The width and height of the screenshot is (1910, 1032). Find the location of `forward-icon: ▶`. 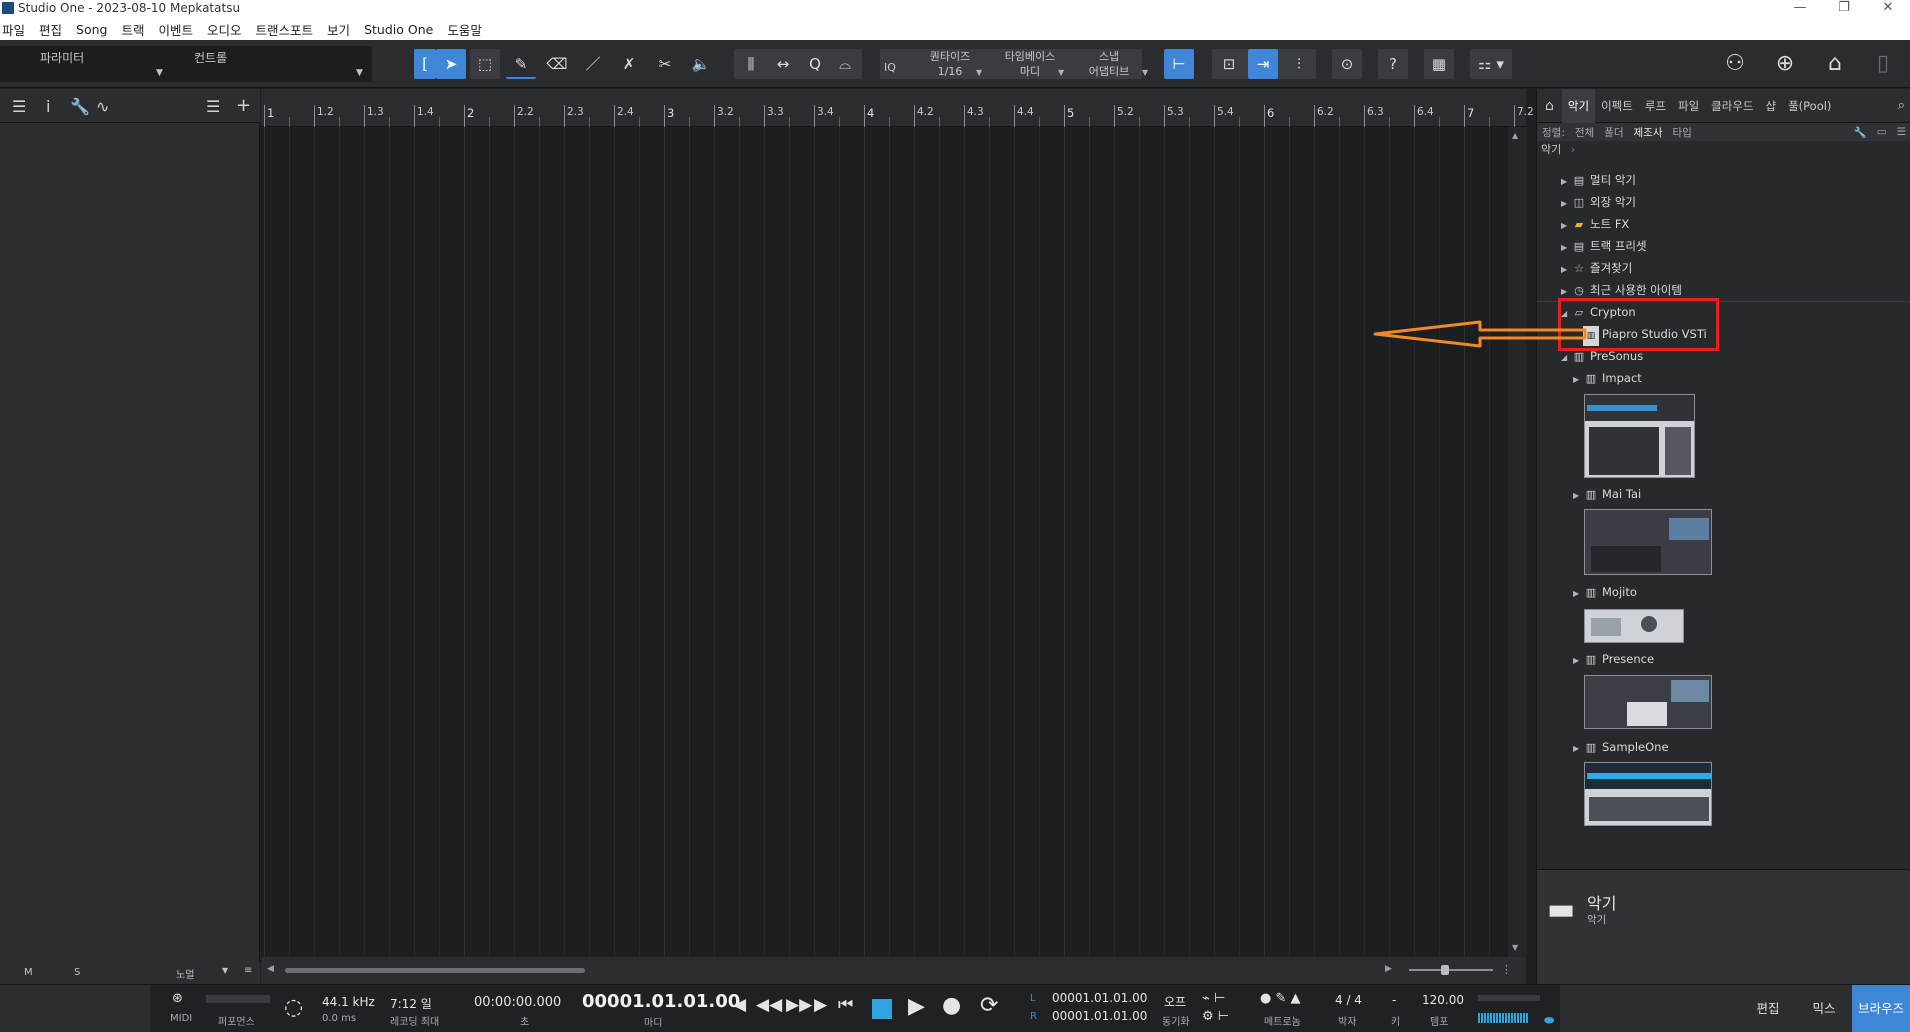

forward-icon: ▶ is located at coordinates (820, 1005).